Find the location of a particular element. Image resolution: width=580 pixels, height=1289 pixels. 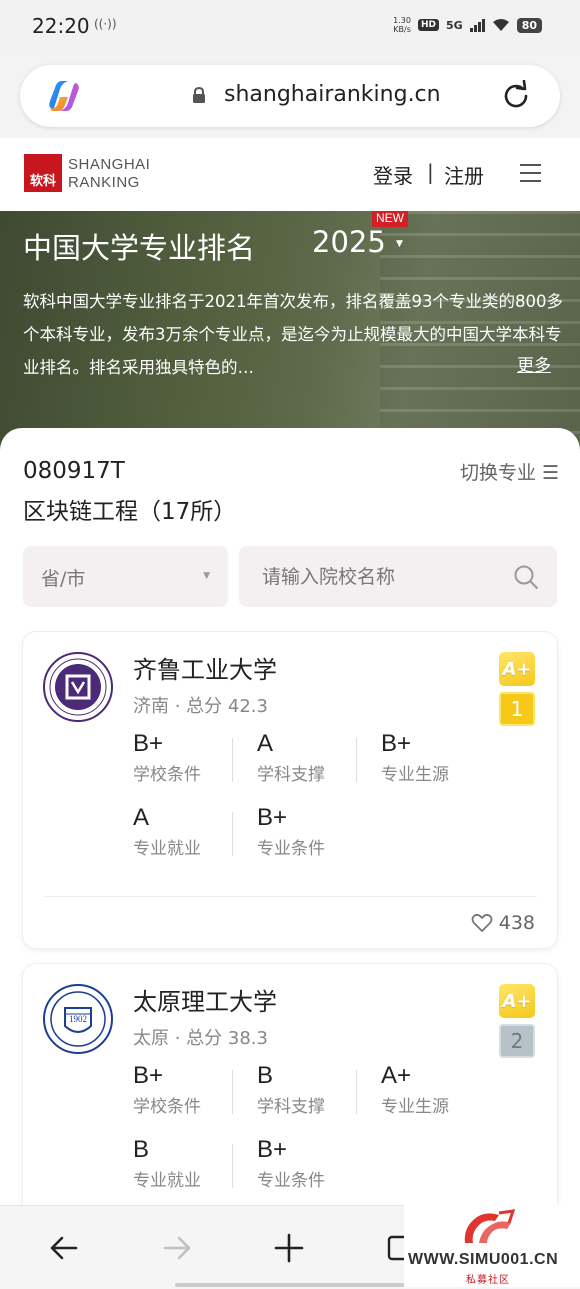

status-bar: 22:20 ((·)) 1.30 KB/s HD 5G 80 is located at coordinates (290, 28).